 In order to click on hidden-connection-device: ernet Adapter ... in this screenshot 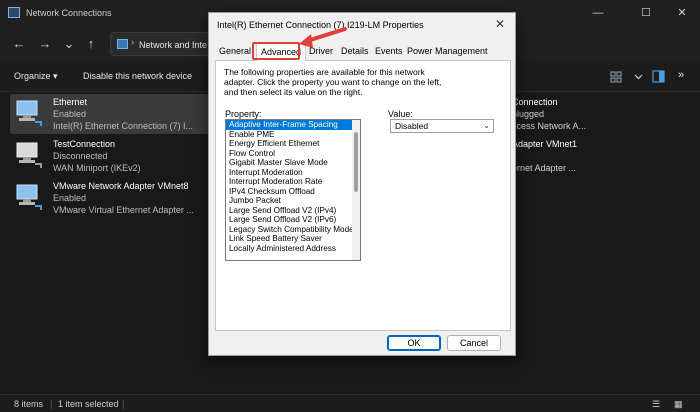, I will do `click(544, 168)`.